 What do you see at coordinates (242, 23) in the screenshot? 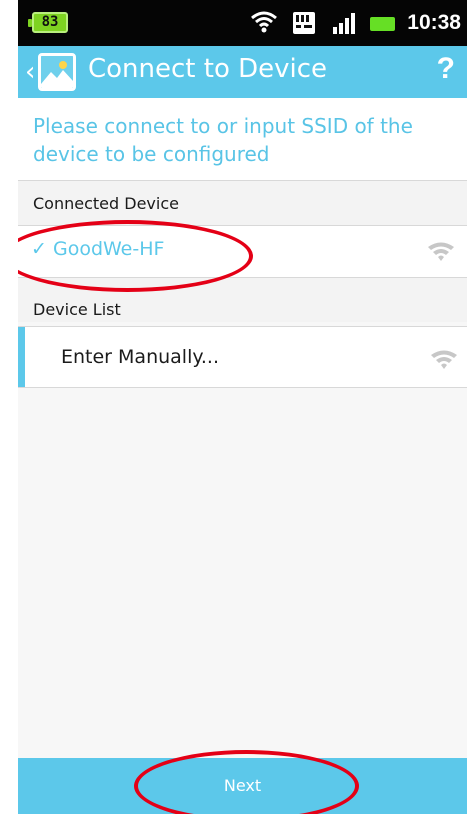
I see `status-bar: 83 10:38` at bounding box center [242, 23].